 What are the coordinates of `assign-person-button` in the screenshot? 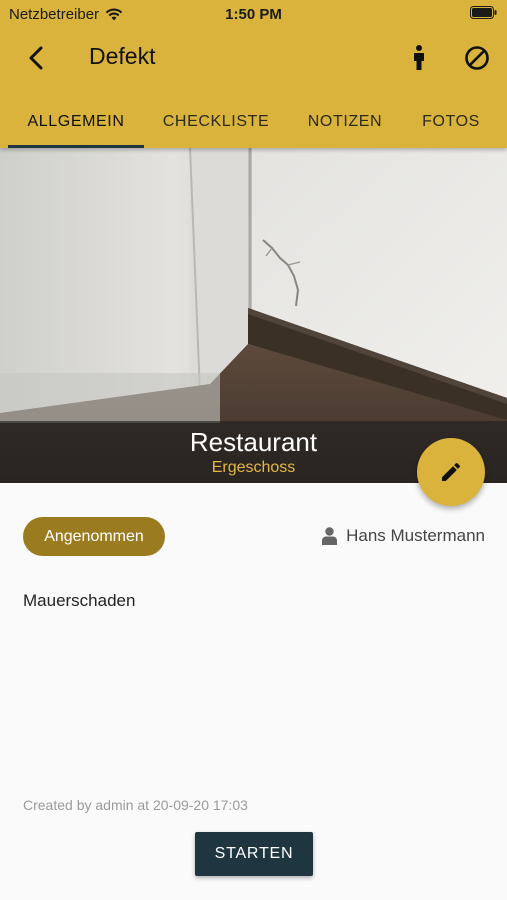 It's located at (419, 58).